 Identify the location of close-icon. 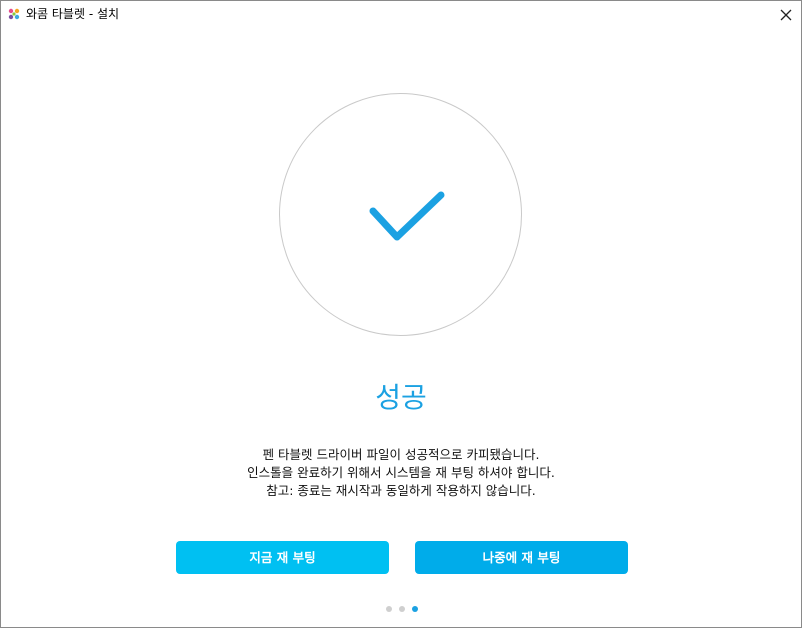
(786, 15).